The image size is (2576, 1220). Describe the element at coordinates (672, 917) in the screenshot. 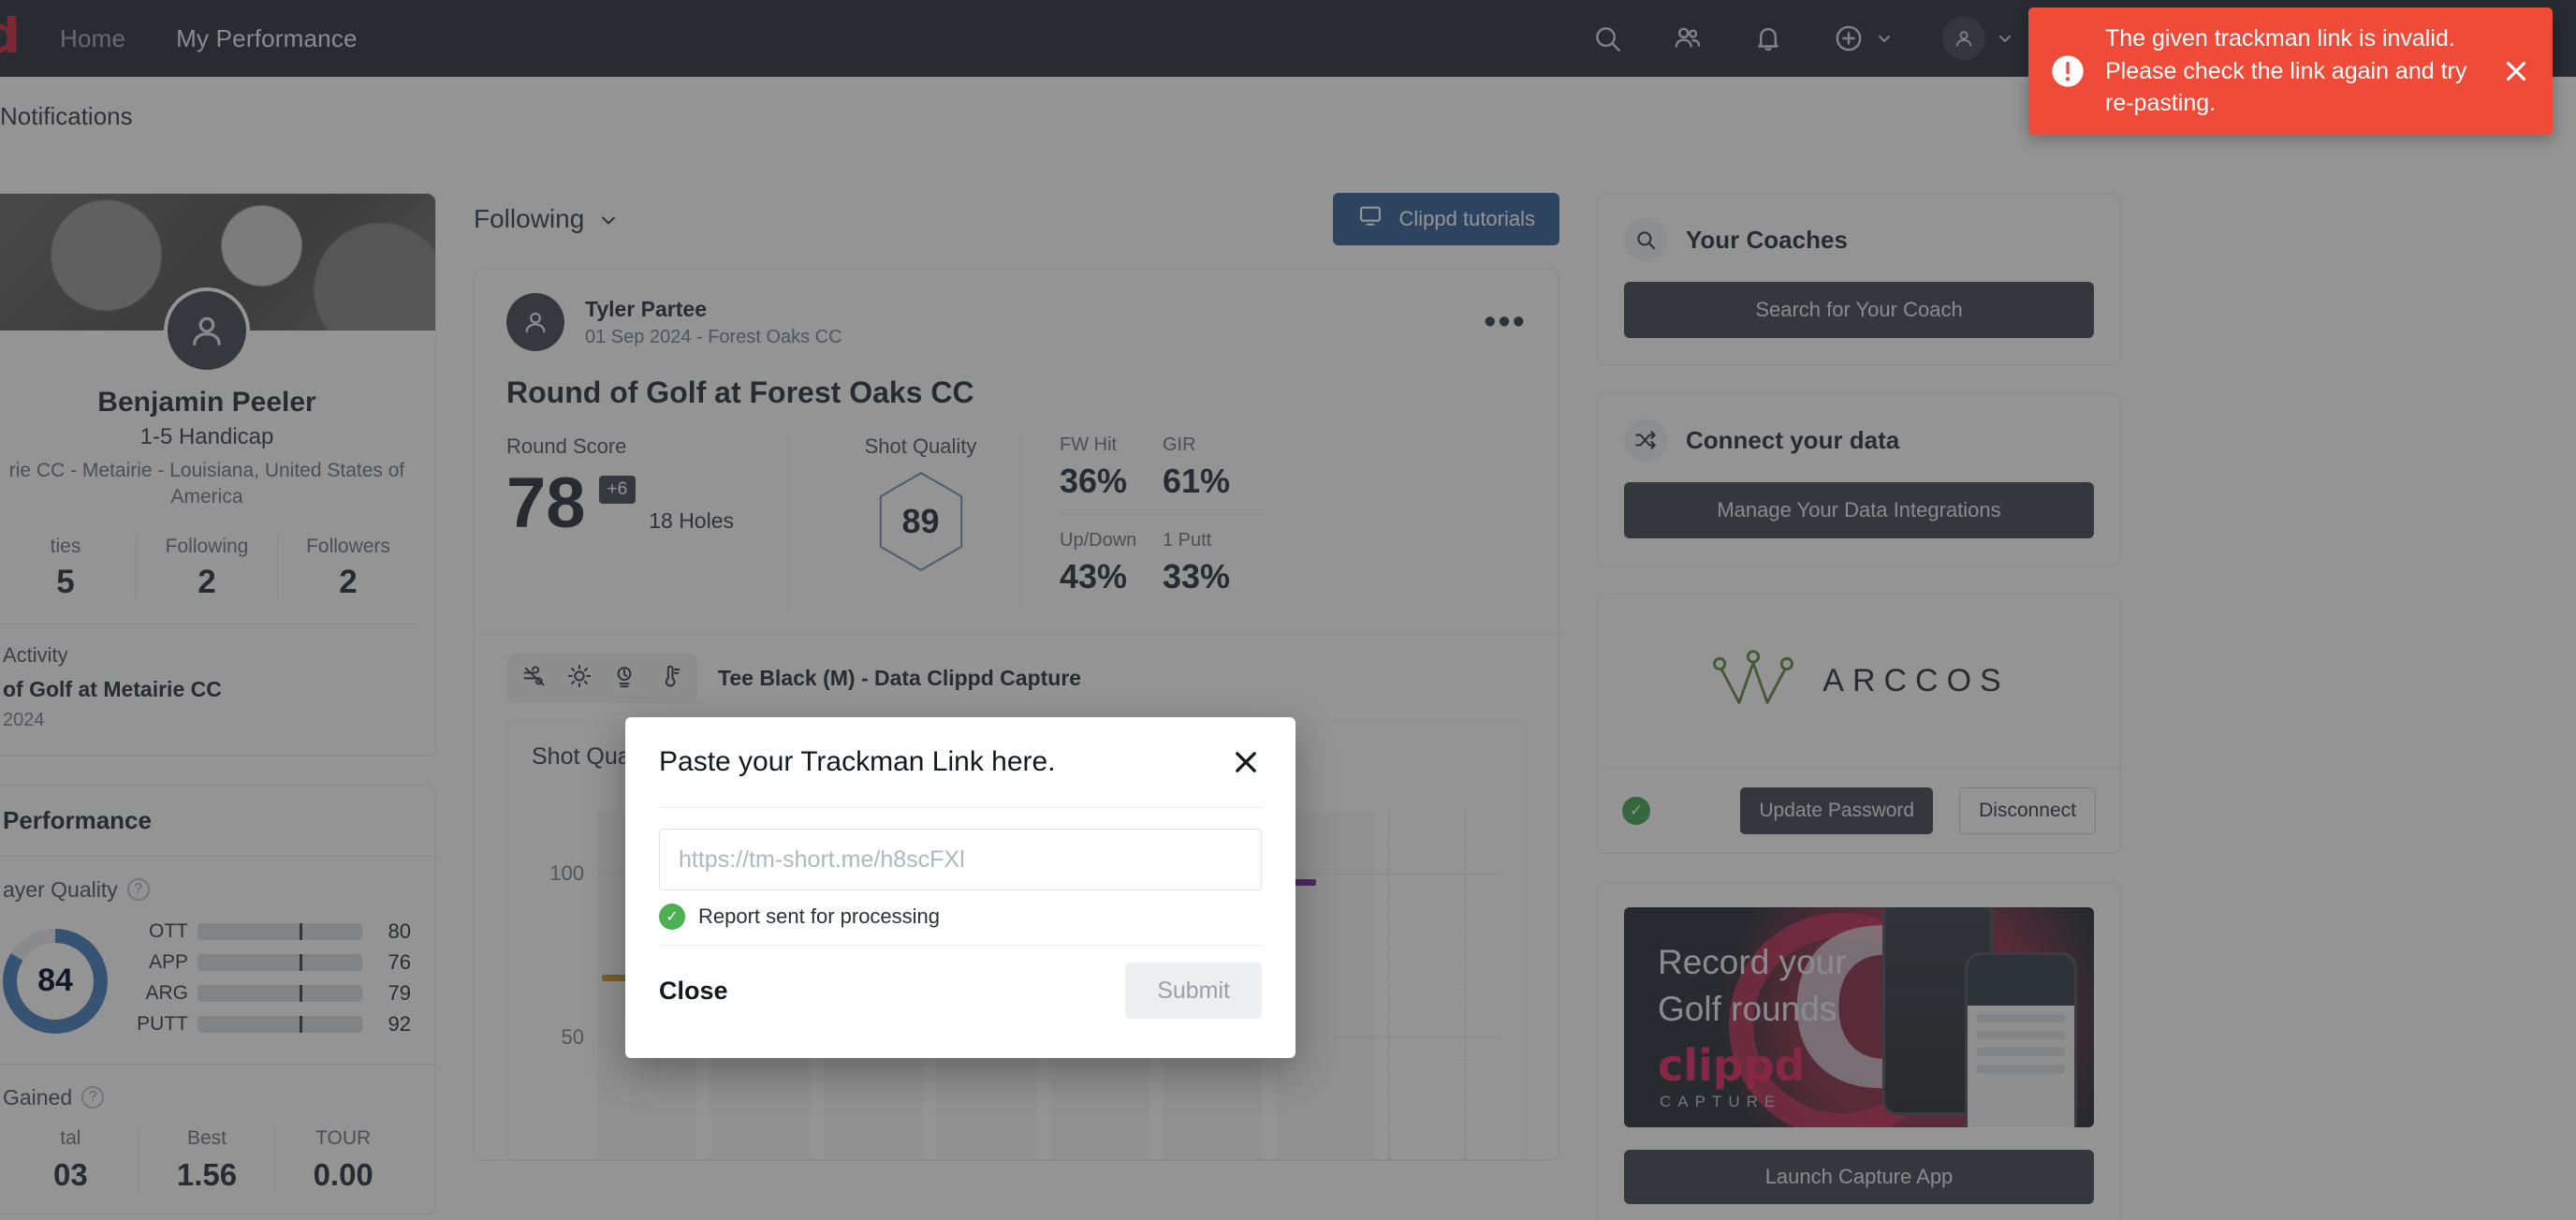

I see `check-circle-icon: ✓` at that location.